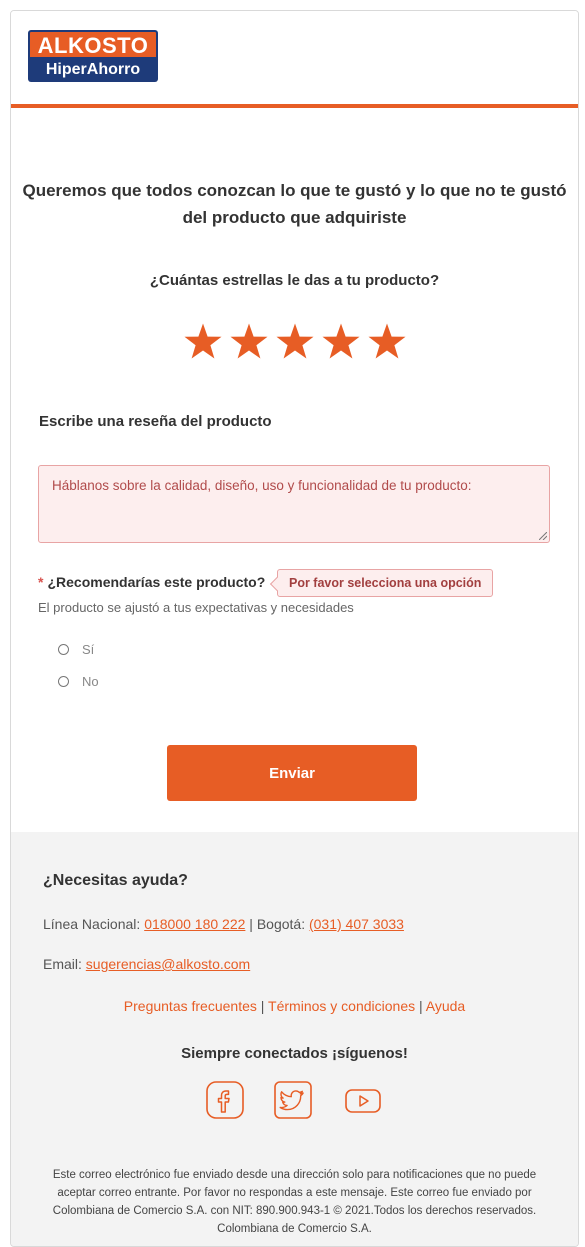 Image resolution: width=585 pixels, height=1247 pixels. Describe the element at coordinates (168, 964) in the screenshot. I see `email-link: sugerencias@alkosto.com` at that location.